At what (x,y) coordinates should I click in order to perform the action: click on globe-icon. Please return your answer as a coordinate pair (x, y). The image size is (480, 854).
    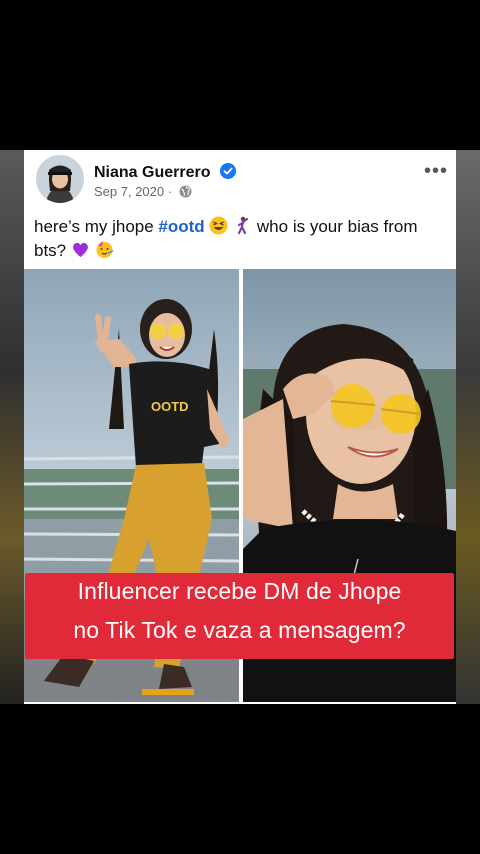
    Looking at the image, I should click on (185, 191).